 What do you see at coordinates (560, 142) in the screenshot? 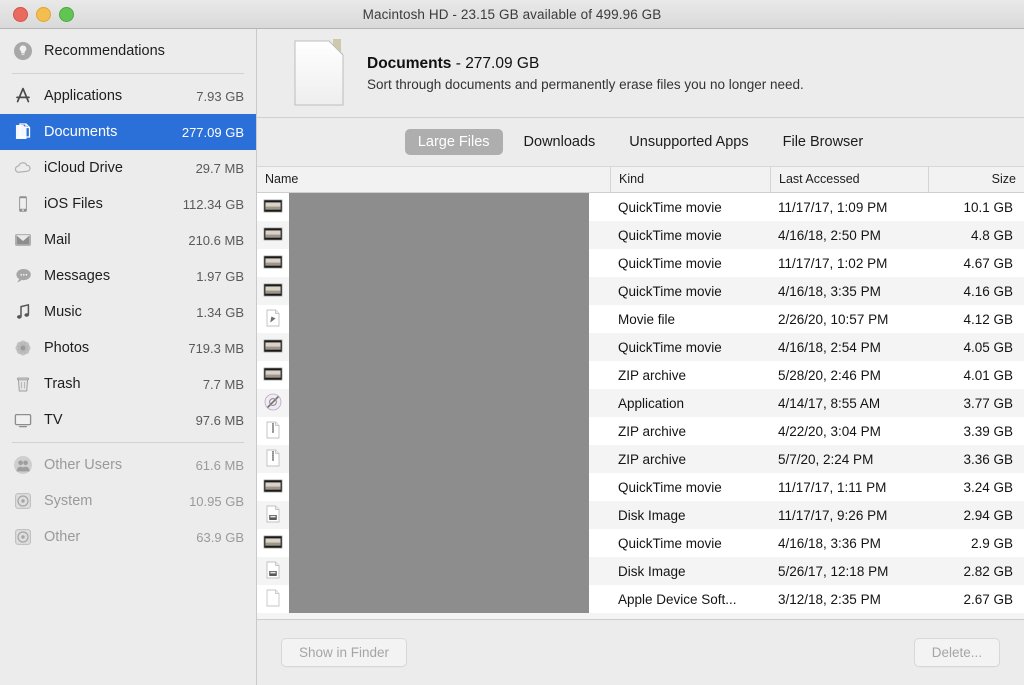
I see `tab-downloads: Downloads` at bounding box center [560, 142].